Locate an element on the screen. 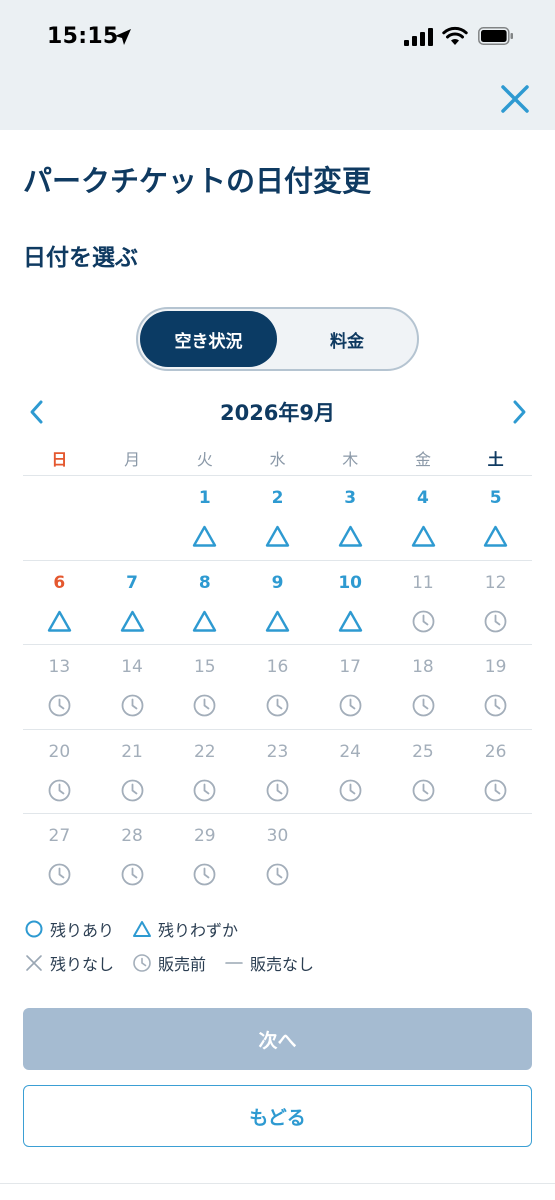 The height and width of the screenshot is (1200, 555). calendar-day: 20 is located at coordinates (59, 772).